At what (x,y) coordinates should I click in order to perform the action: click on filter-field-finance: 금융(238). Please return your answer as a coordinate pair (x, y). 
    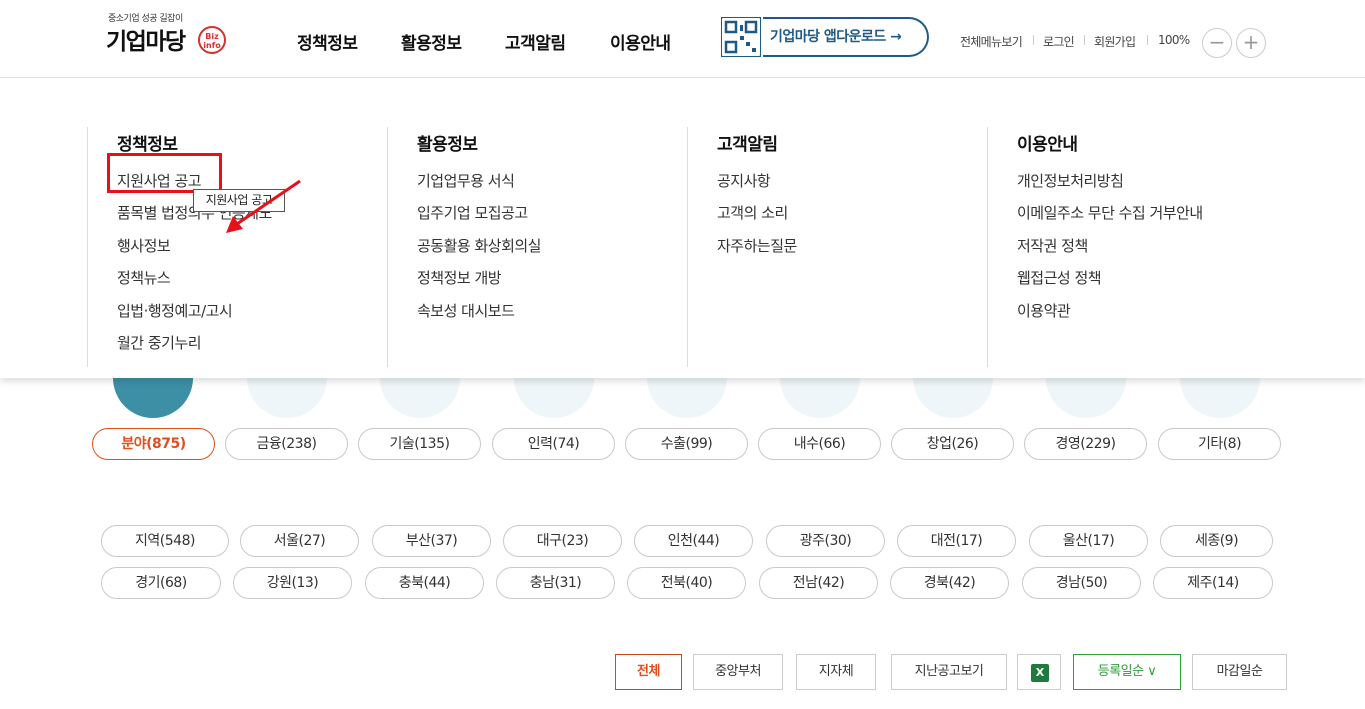
    Looking at the image, I should click on (286, 444).